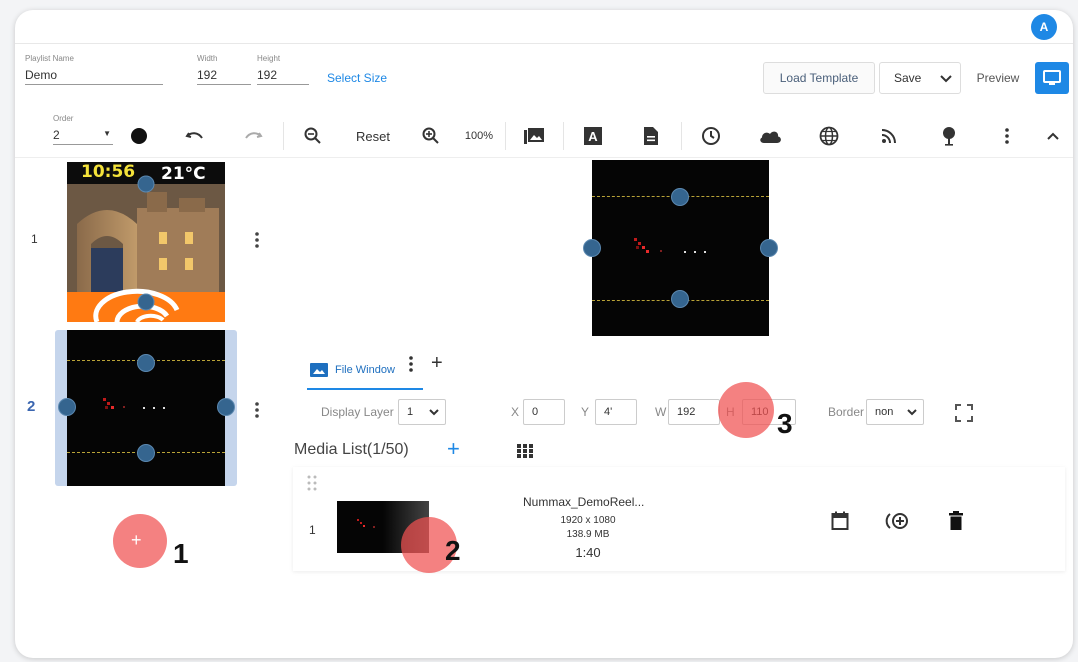 The height and width of the screenshot is (662, 1078). Describe the element at coordinates (889, 136) in the screenshot. I see `add-rss-button` at that location.